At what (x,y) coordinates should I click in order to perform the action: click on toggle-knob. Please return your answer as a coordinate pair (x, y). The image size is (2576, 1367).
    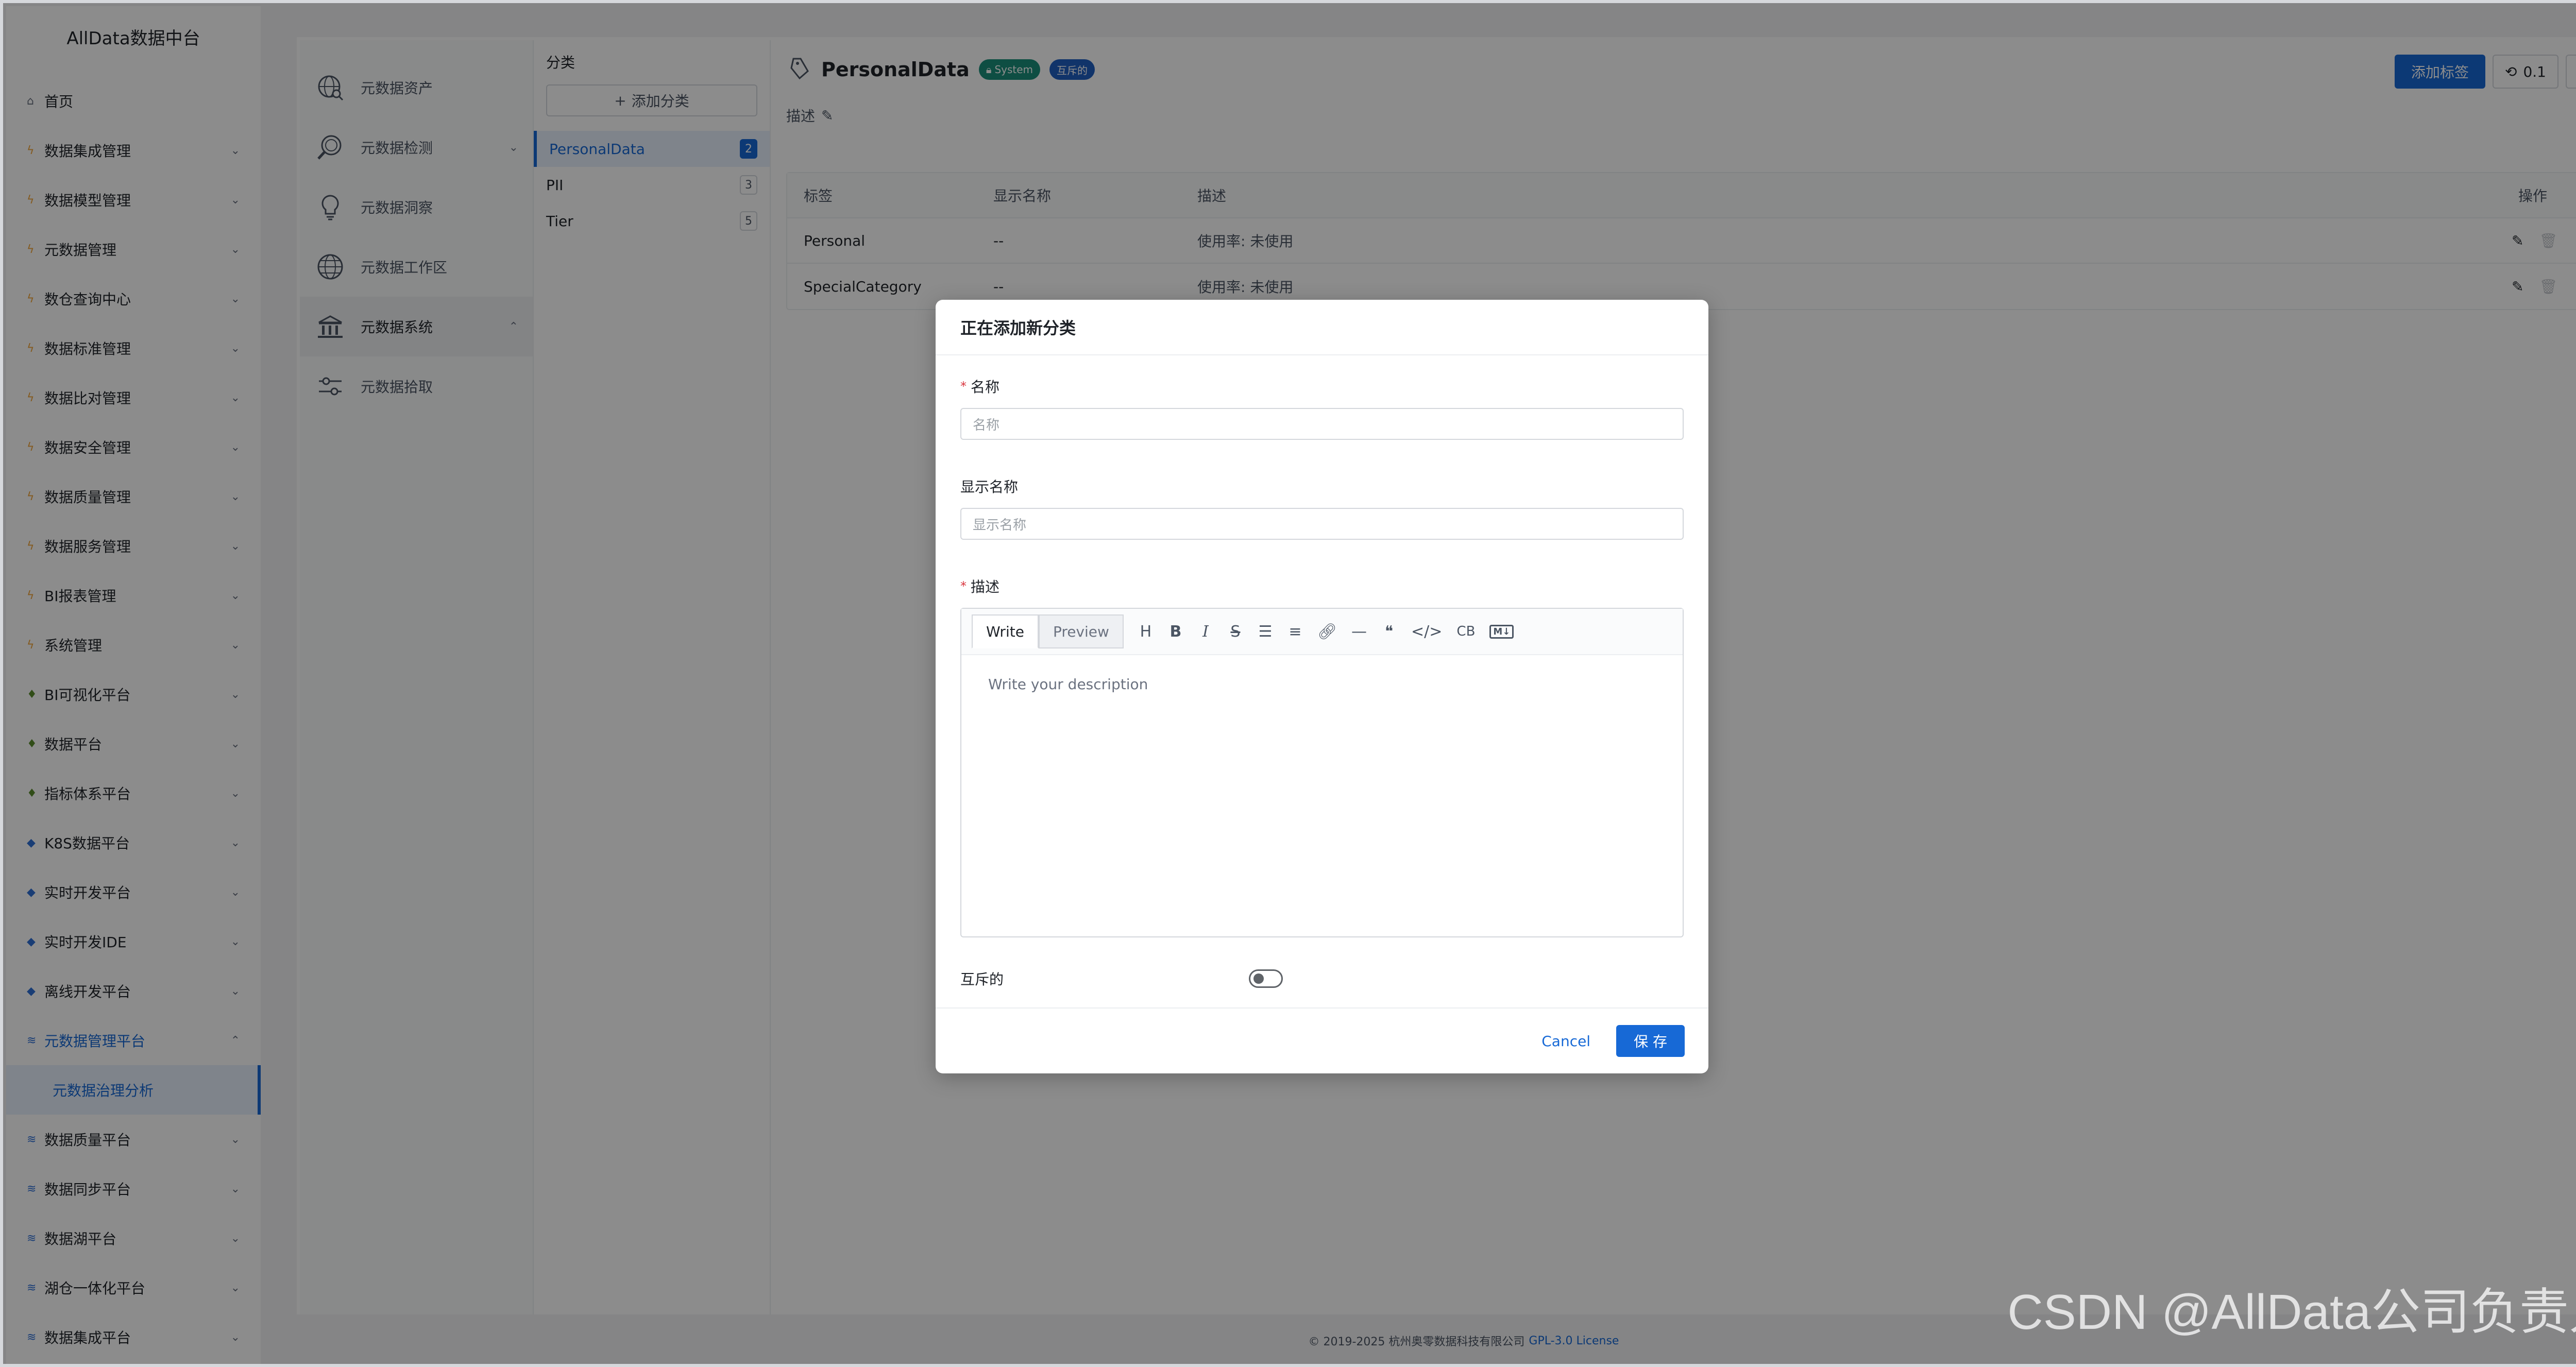
    Looking at the image, I should click on (1258, 979).